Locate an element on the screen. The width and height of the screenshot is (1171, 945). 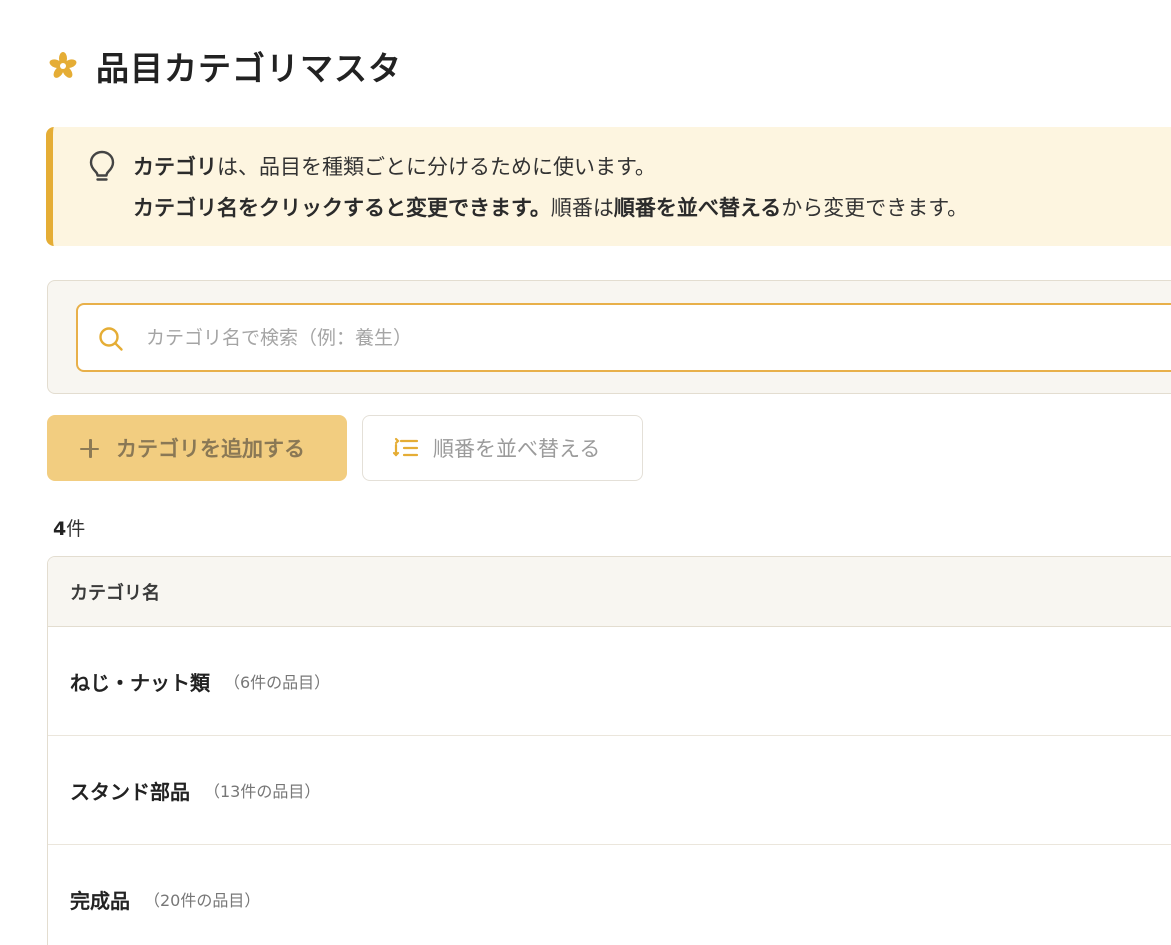
flower-icon is located at coordinates (63, 65).